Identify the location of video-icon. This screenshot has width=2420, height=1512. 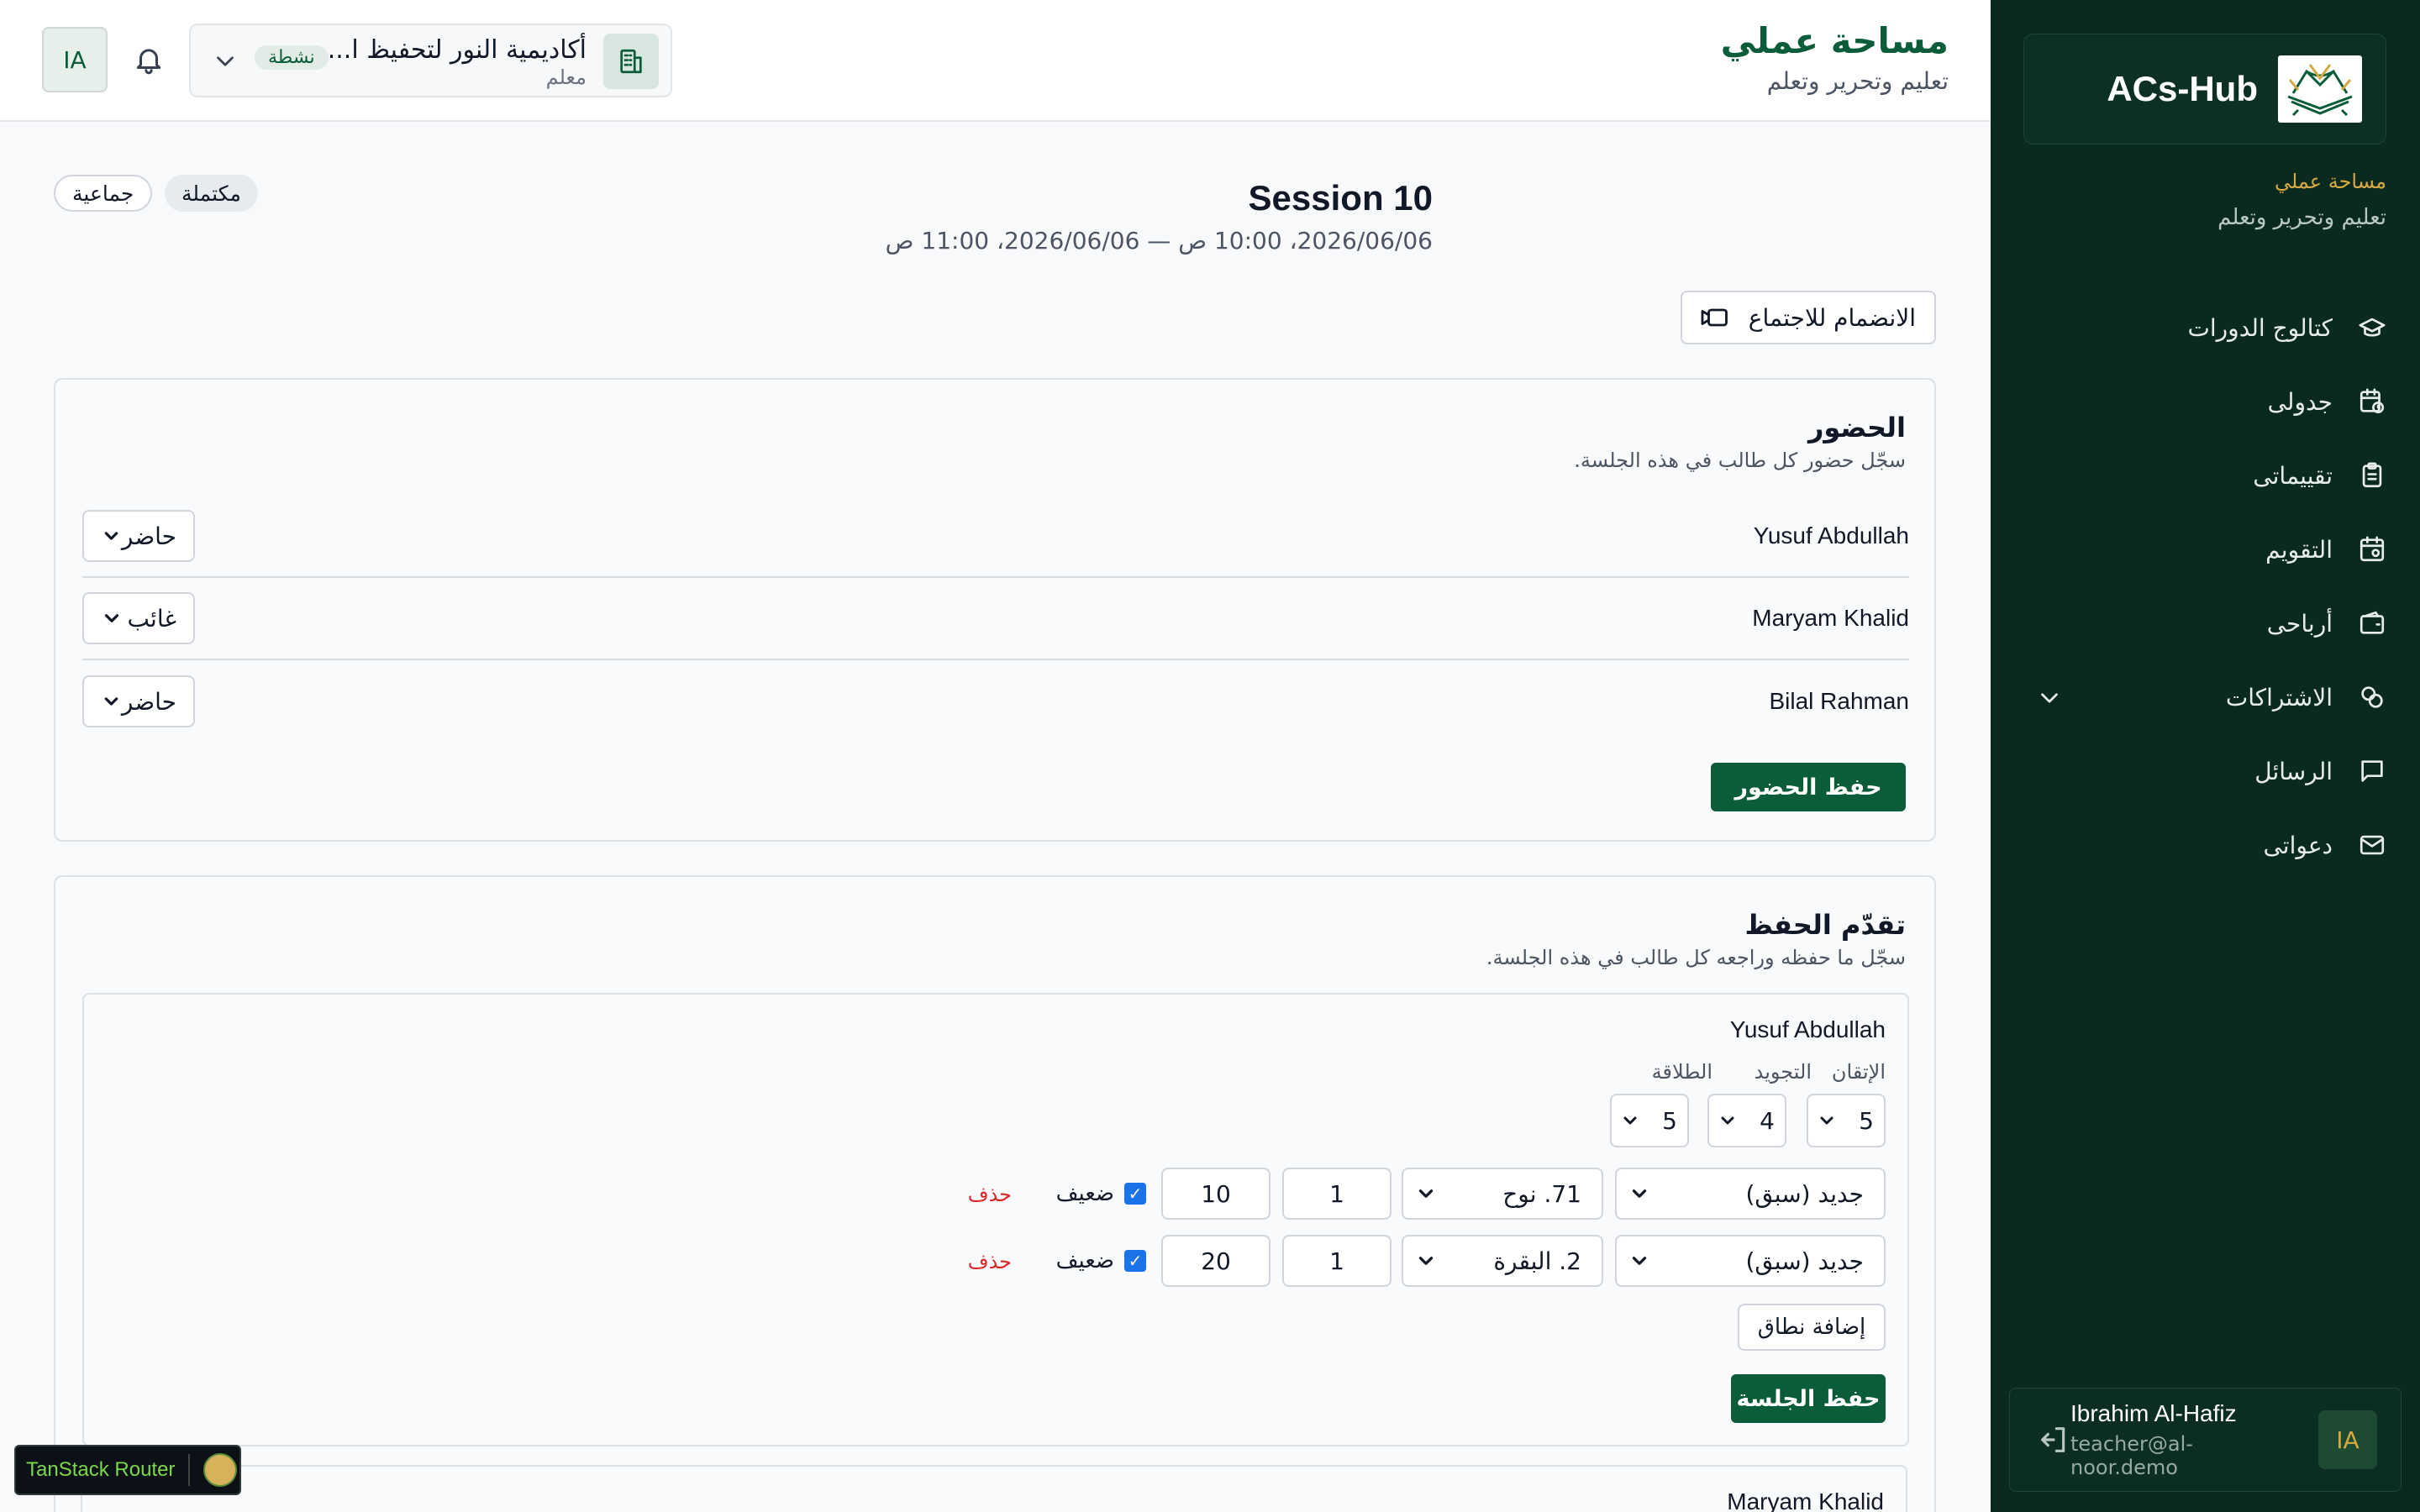
(1714, 317).